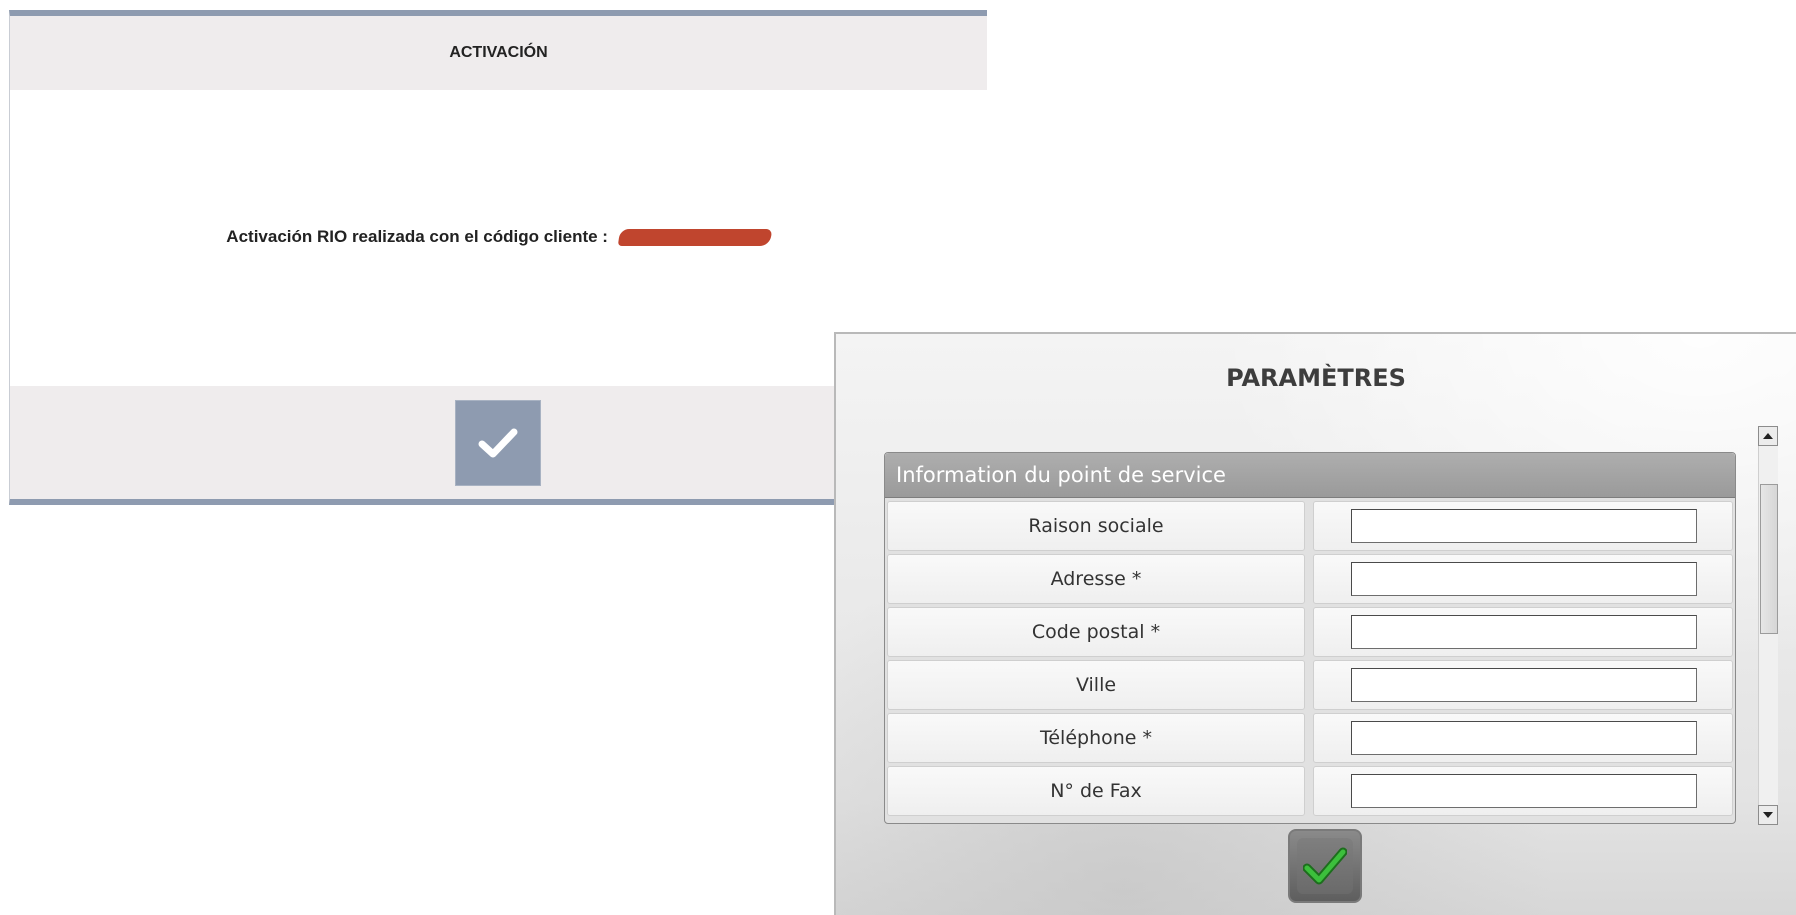 The width and height of the screenshot is (1796, 915). I want to click on field-cell-ville, so click(1523, 685).